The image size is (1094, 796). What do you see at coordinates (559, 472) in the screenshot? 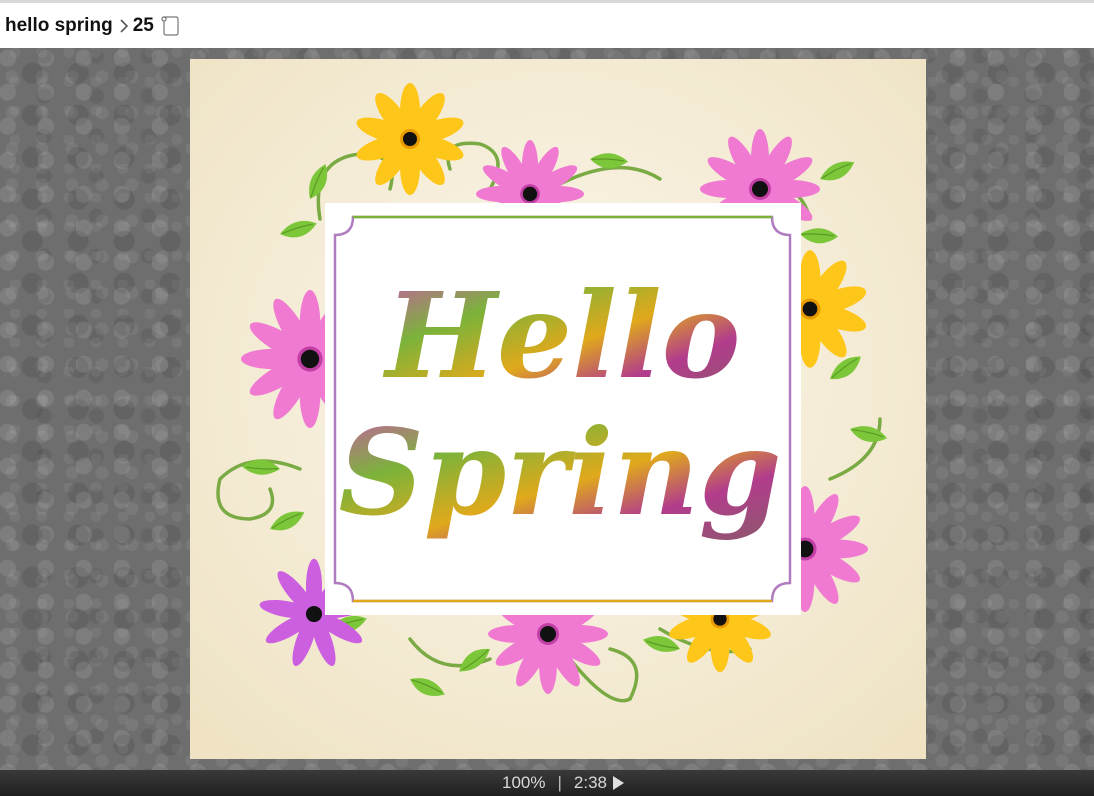
I see `headline-spring: Spring` at bounding box center [559, 472].